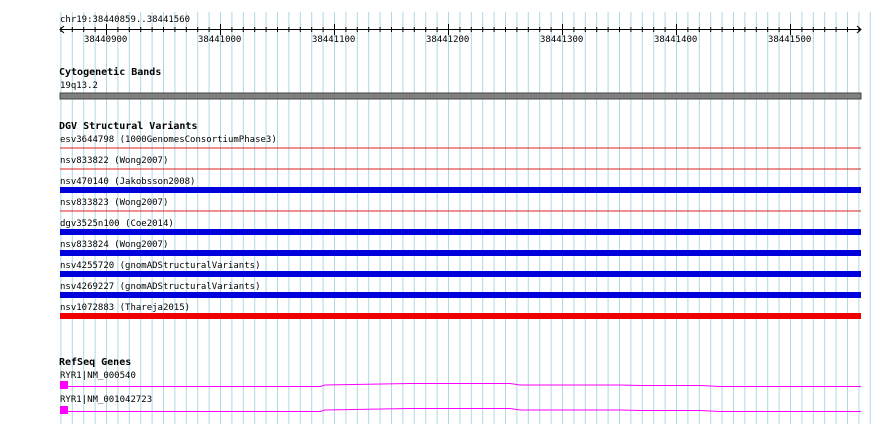  What do you see at coordinates (110, 72) in the screenshot?
I see `cytoband-track-title: Cytogenetic Bands` at bounding box center [110, 72].